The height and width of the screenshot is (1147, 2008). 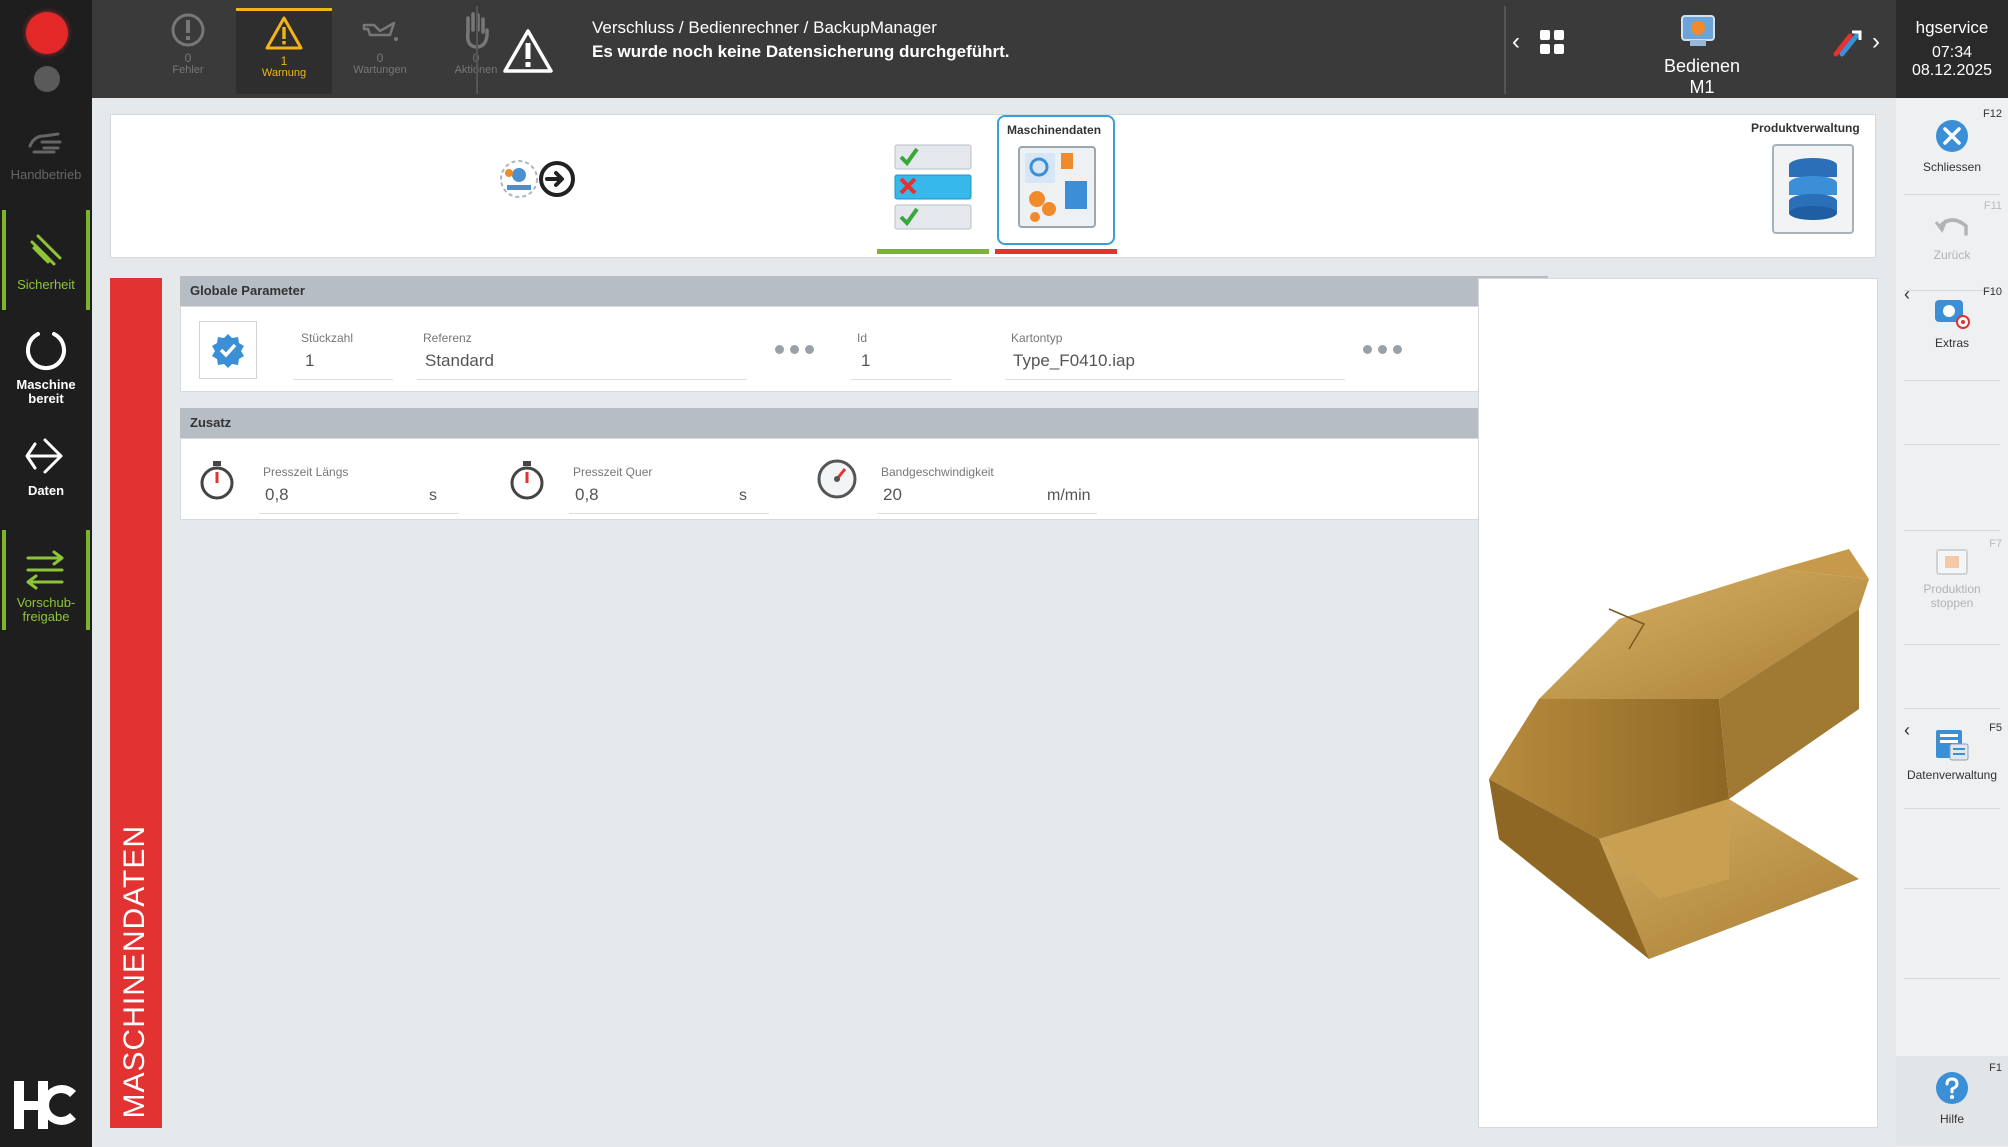 I want to click on unit-label: m/min, so click(x=1069, y=495).